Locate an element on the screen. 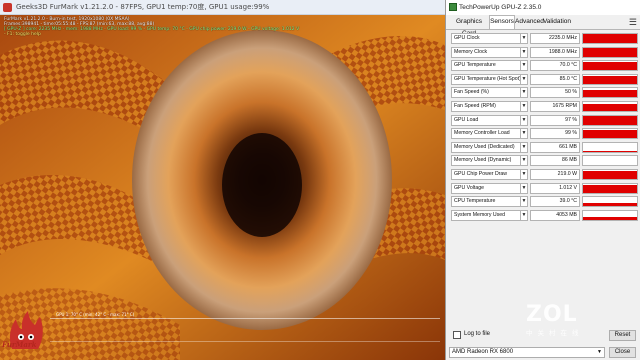 The width and height of the screenshot is (640, 360). furmark-app-icon is located at coordinates (7, 7).